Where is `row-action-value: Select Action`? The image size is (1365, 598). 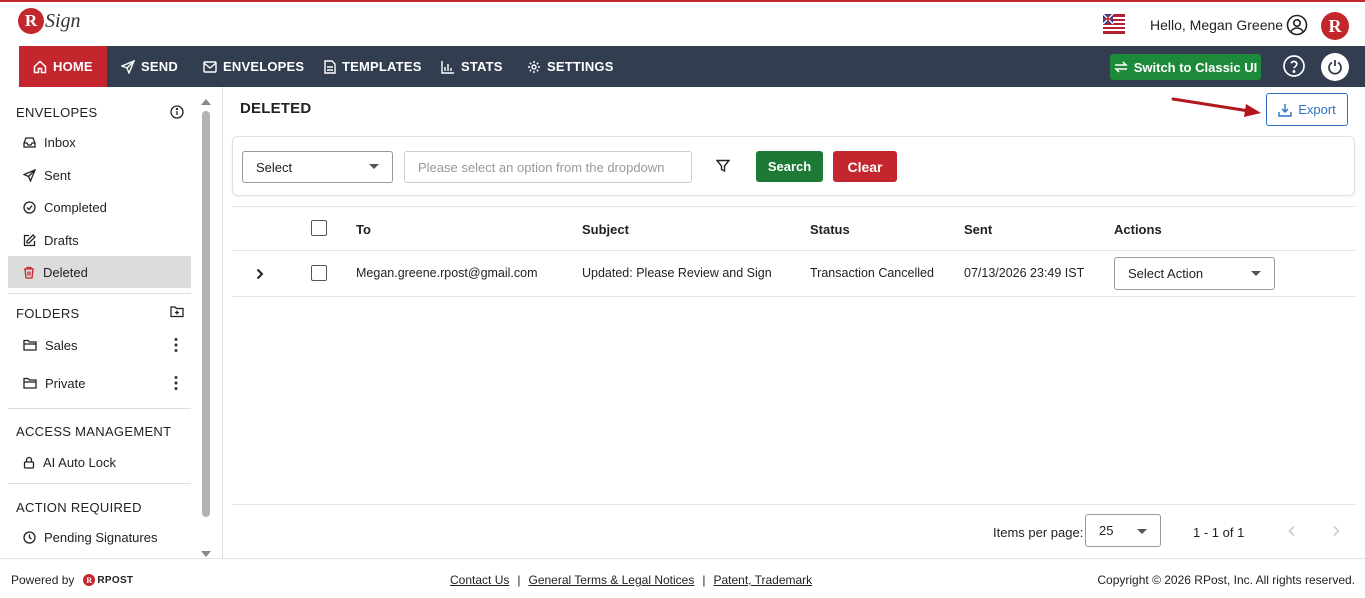
row-action-value: Select Action is located at coordinates (1166, 273).